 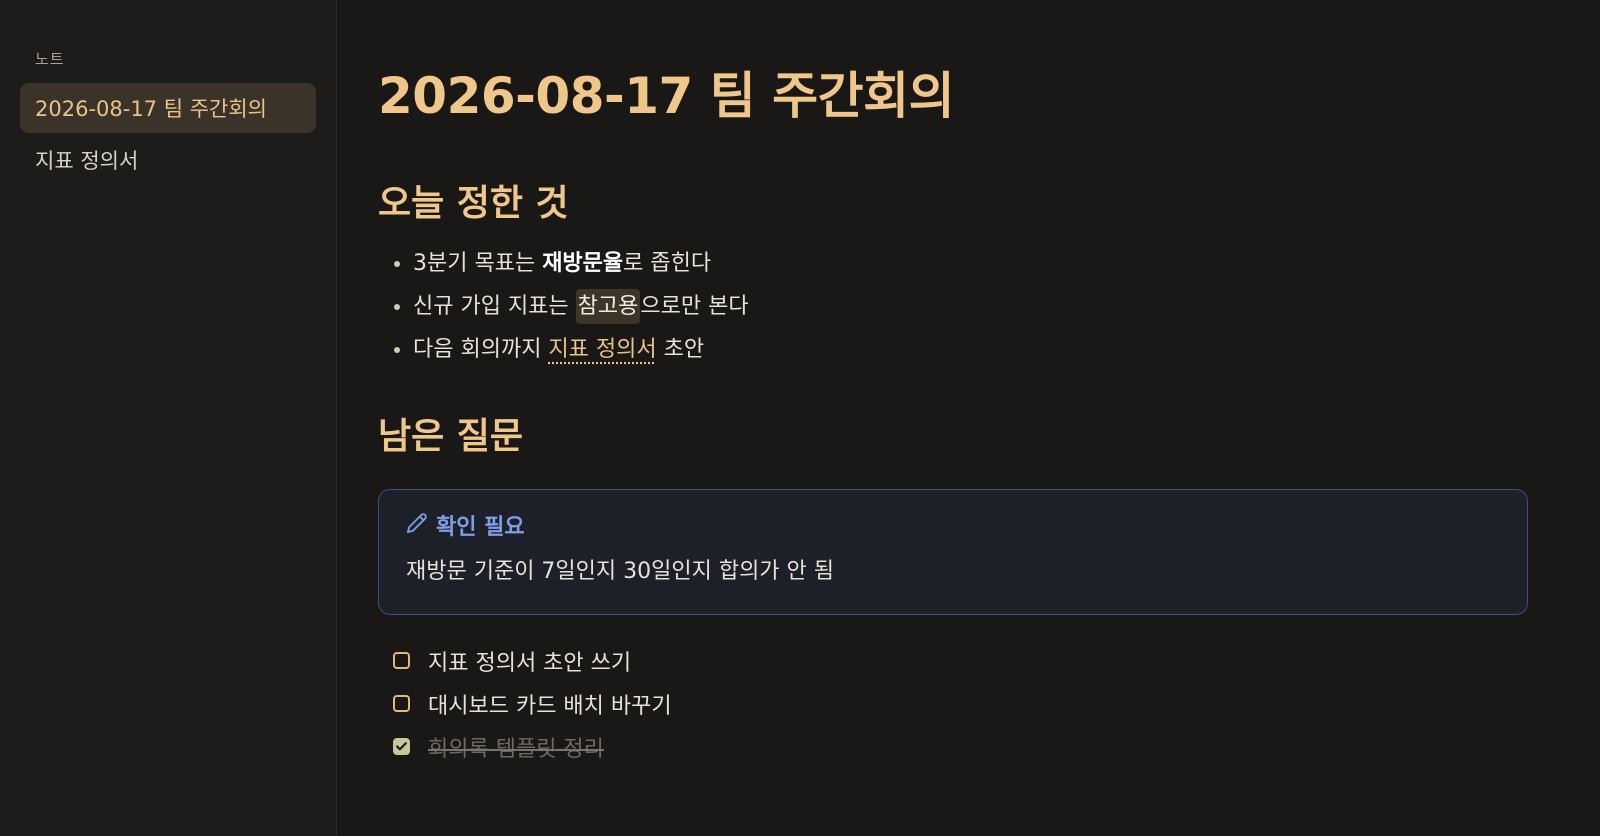 What do you see at coordinates (694, 306) in the screenshot?
I see `list-item-text: 으로만 본다` at bounding box center [694, 306].